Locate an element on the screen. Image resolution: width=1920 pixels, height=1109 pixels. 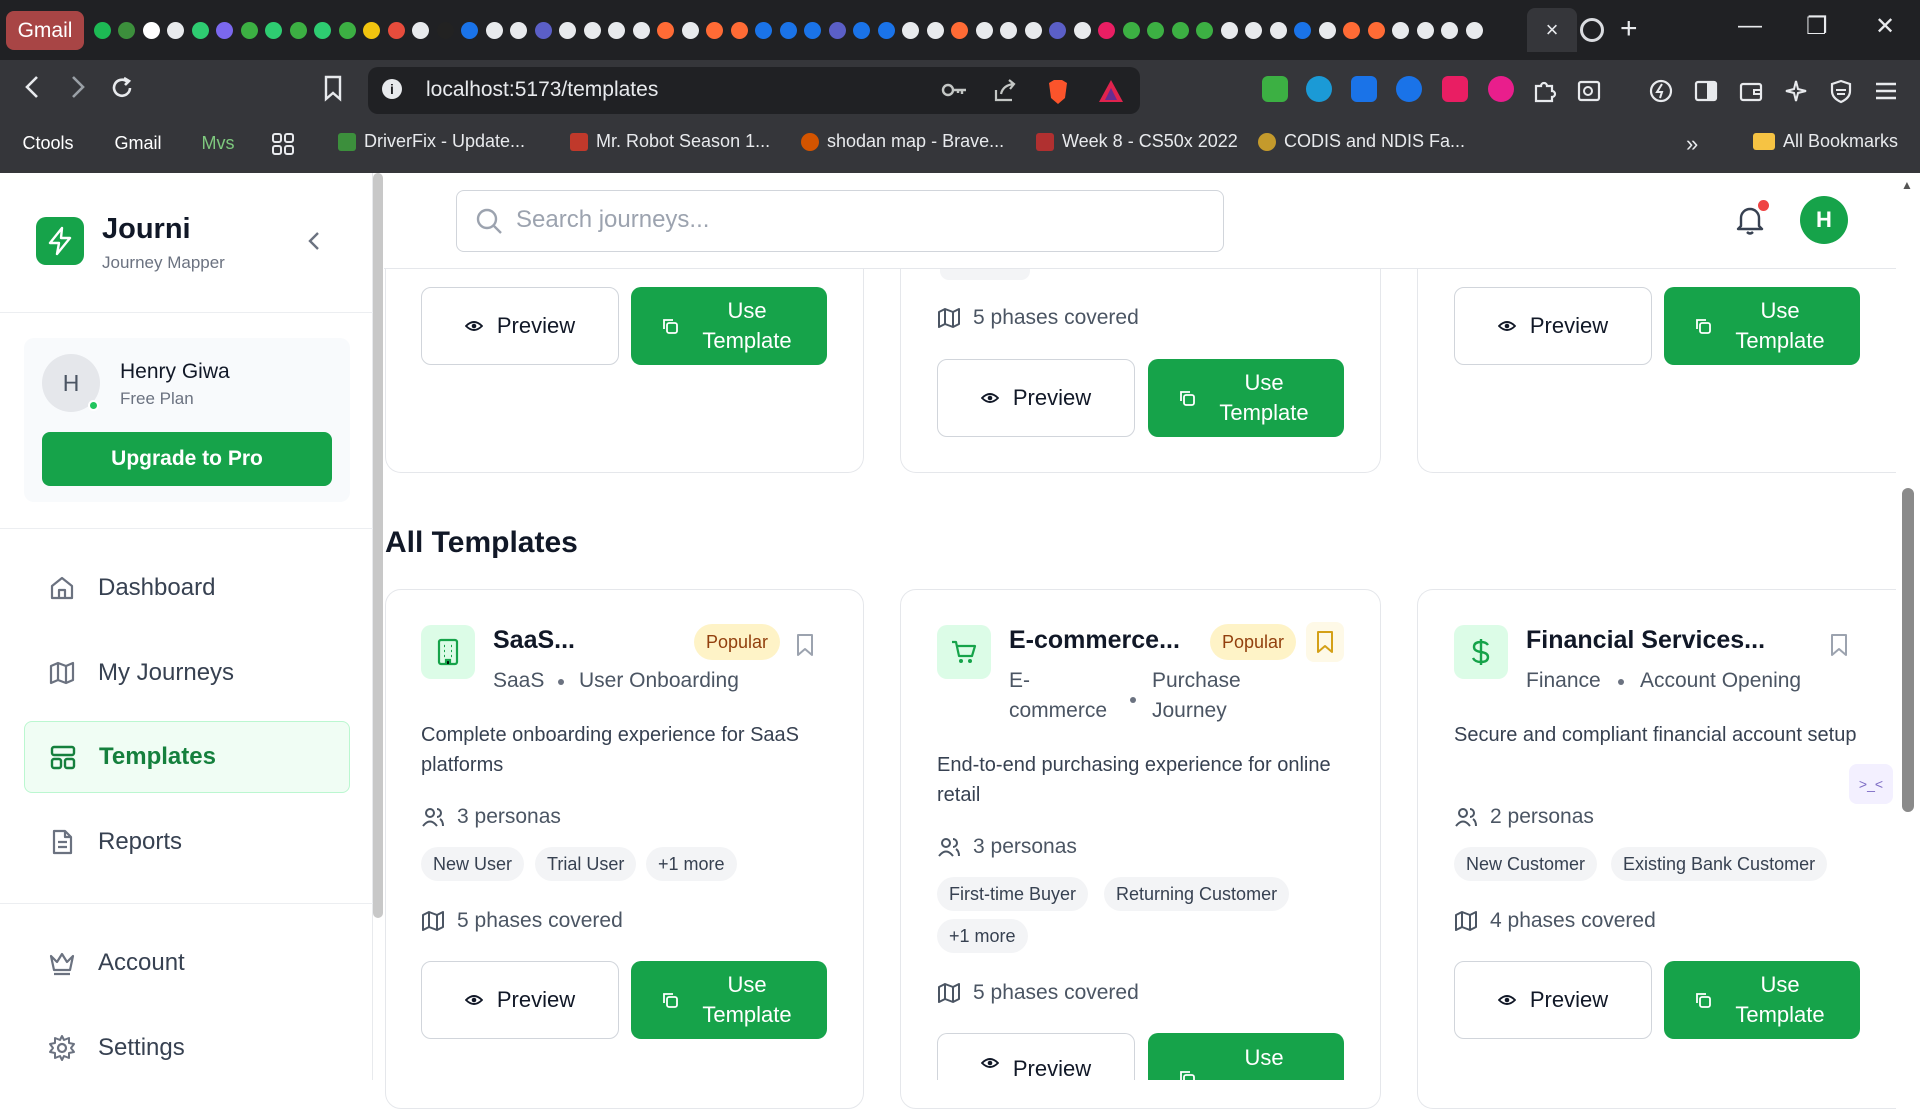
forward-button is located at coordinates (77, 90).